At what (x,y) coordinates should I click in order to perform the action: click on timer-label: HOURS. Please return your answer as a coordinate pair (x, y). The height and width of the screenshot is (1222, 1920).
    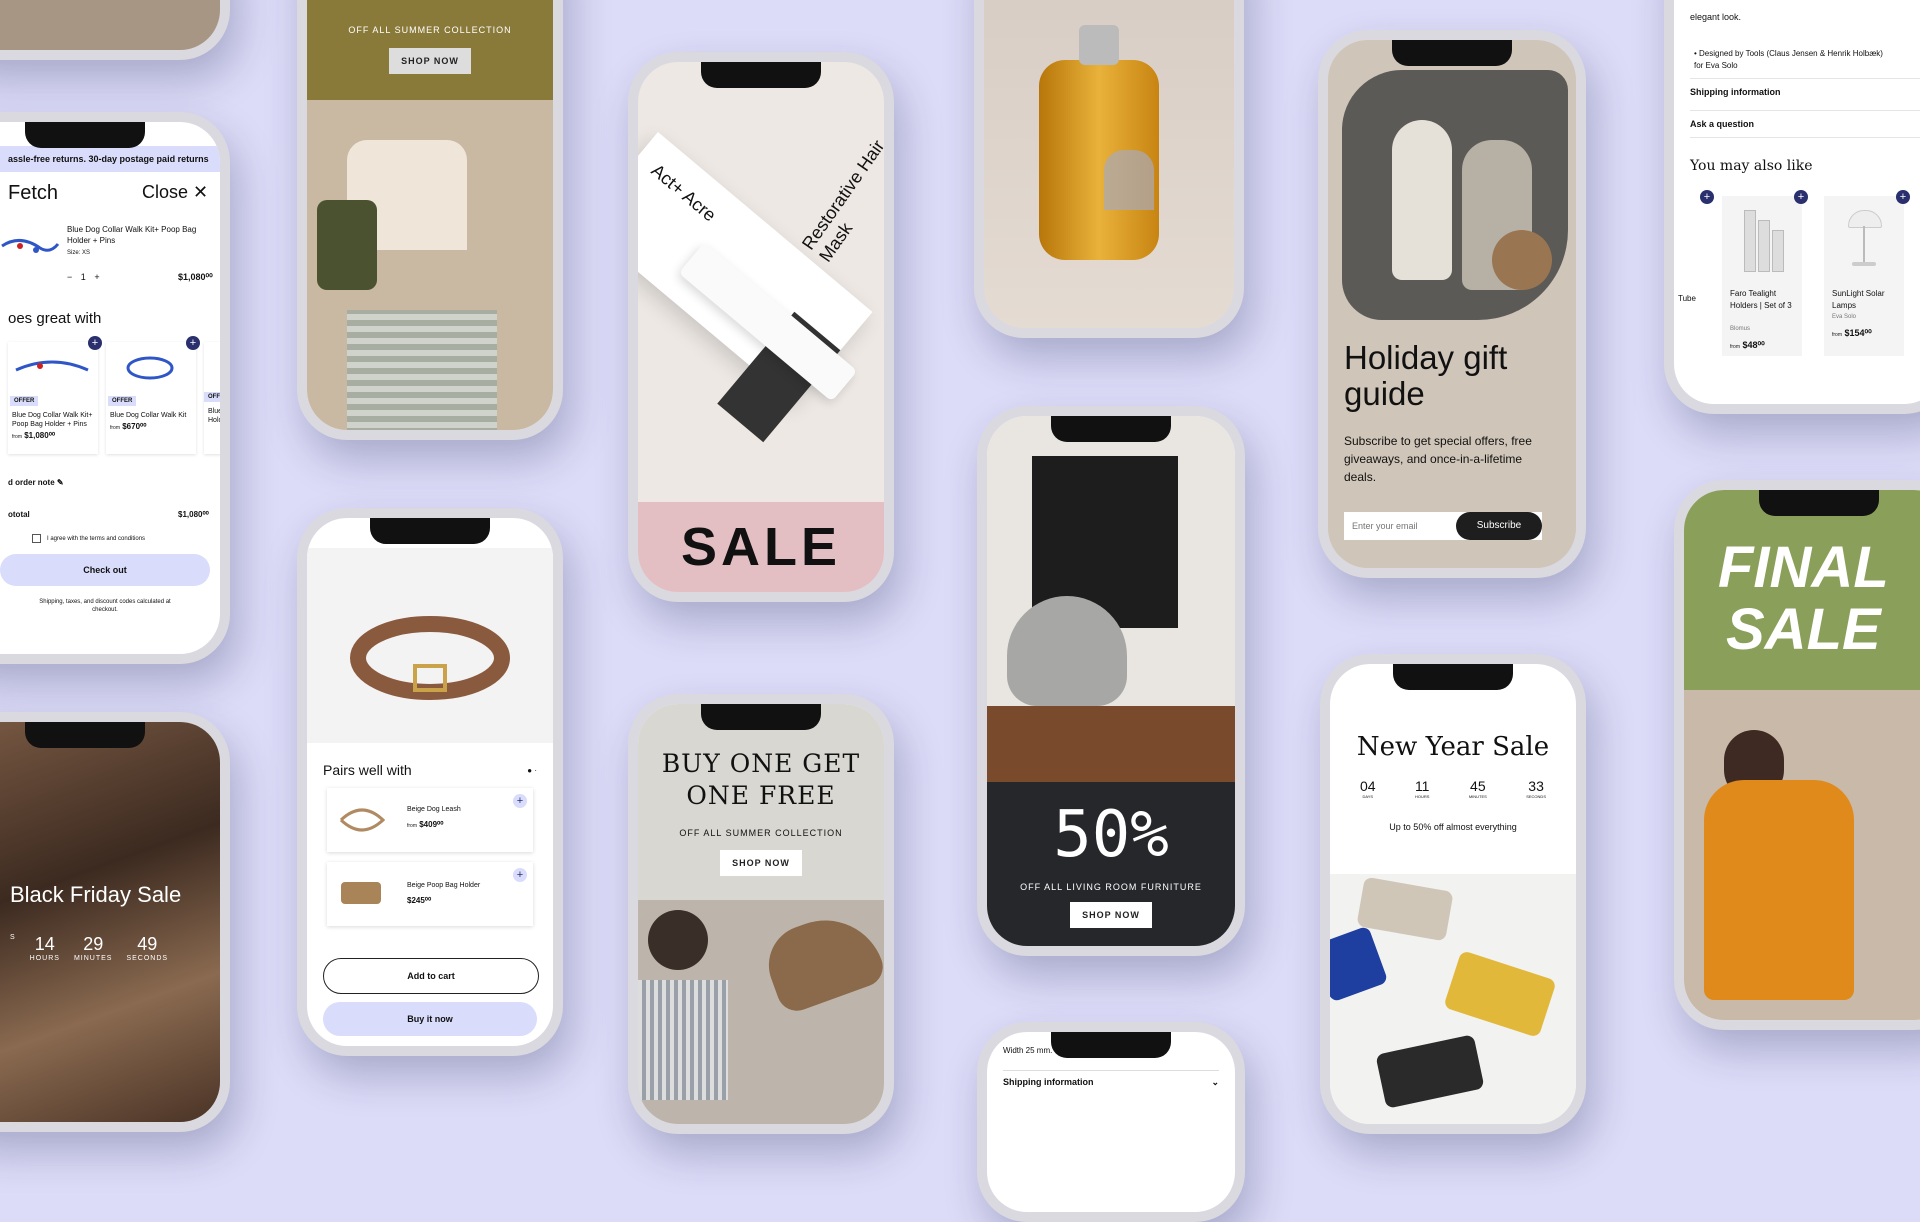
    Looking at the image, I should click on (44, 958).